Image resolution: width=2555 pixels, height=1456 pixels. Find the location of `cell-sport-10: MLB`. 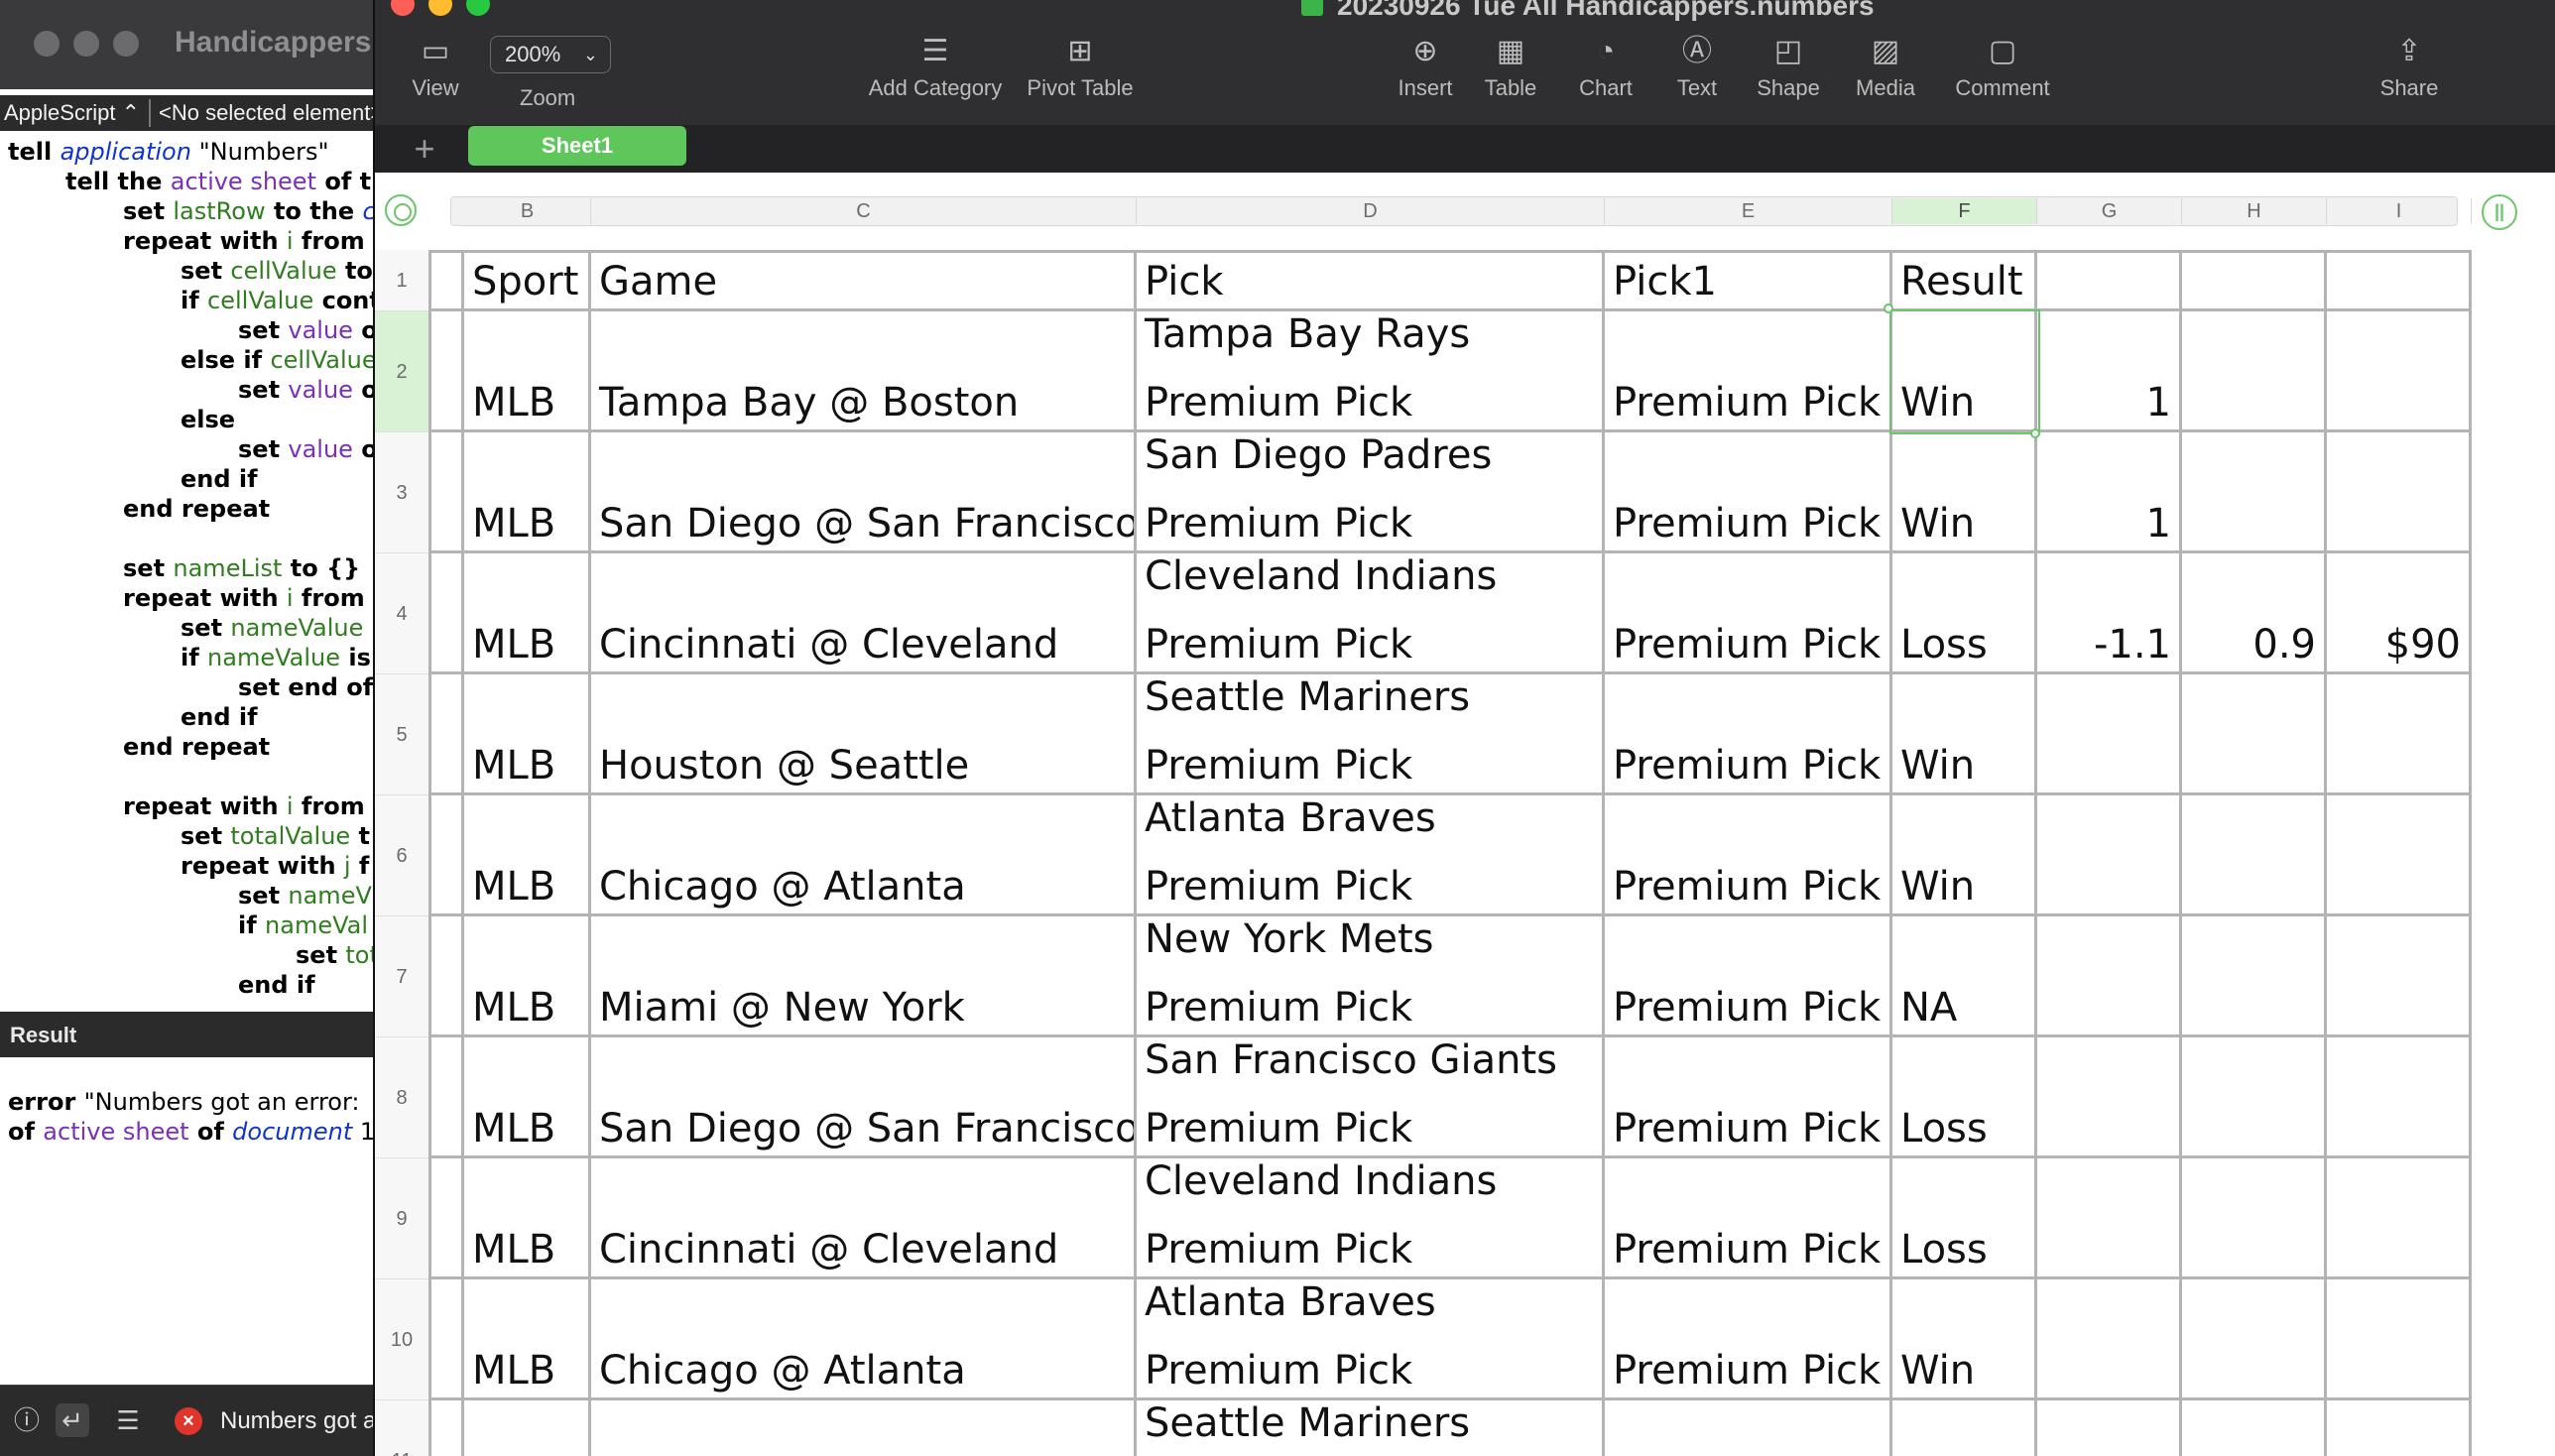

cell-sport-10: MLB is located at coordinates (527, 1339).